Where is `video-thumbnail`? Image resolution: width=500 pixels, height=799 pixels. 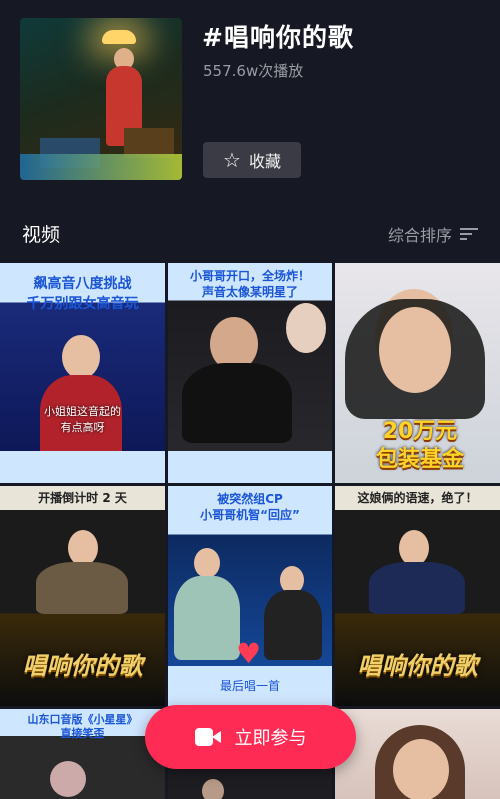 video-thumbnail is located at coordinates (417, 754).